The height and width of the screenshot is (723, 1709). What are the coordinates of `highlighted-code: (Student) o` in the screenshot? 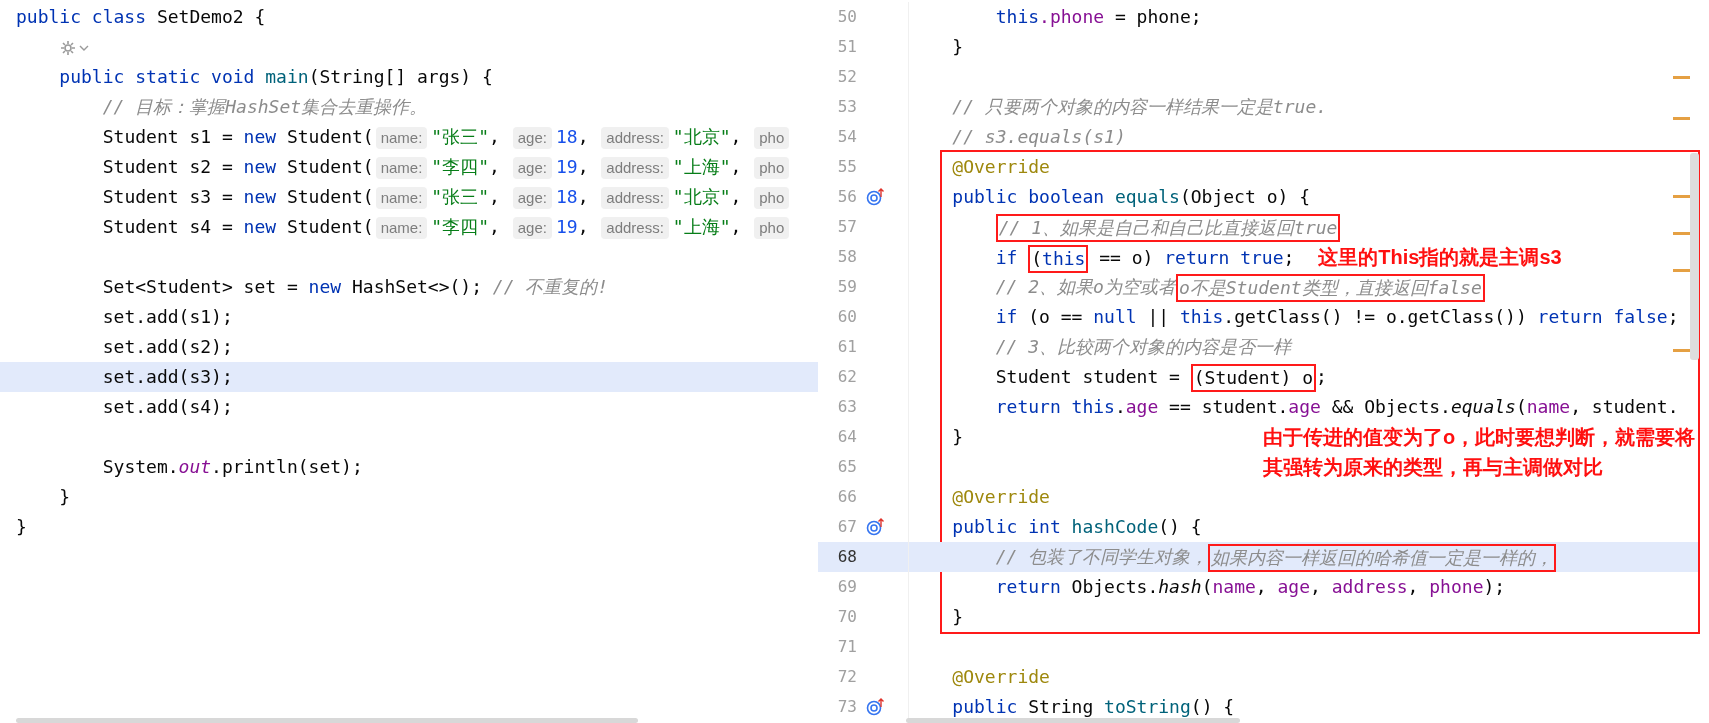 It's located at (1253, 378).